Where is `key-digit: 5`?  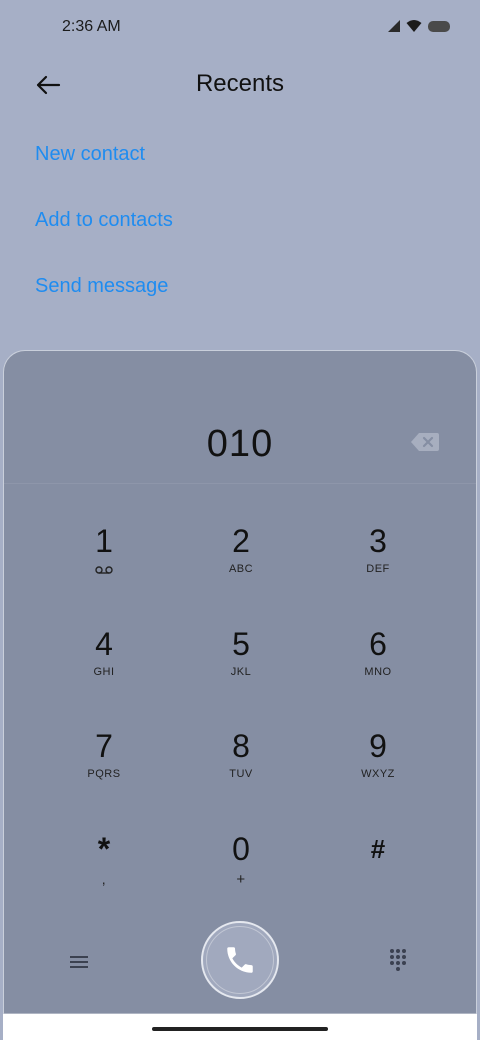
key-digit: 5 is located at coordinates (241, 644).